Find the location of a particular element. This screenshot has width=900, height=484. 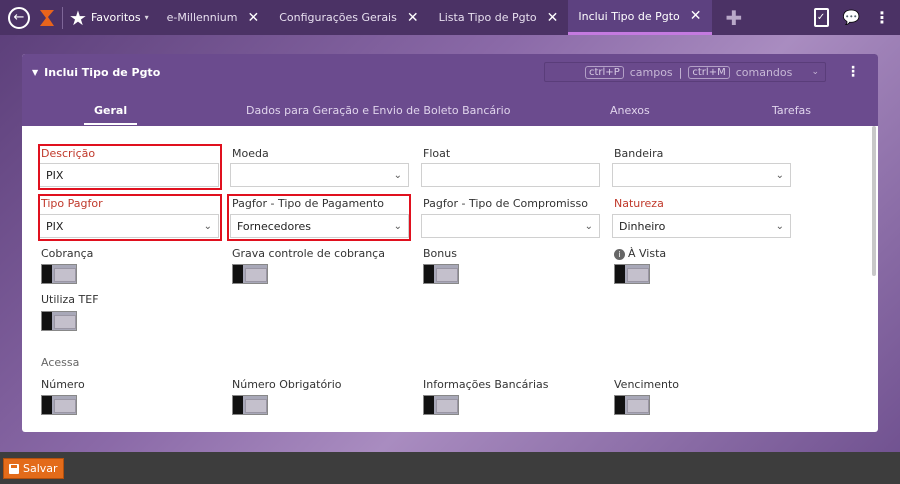

panel-title: ▼ Inclui Tipo de Pgto is located at coordinates (96, 72).